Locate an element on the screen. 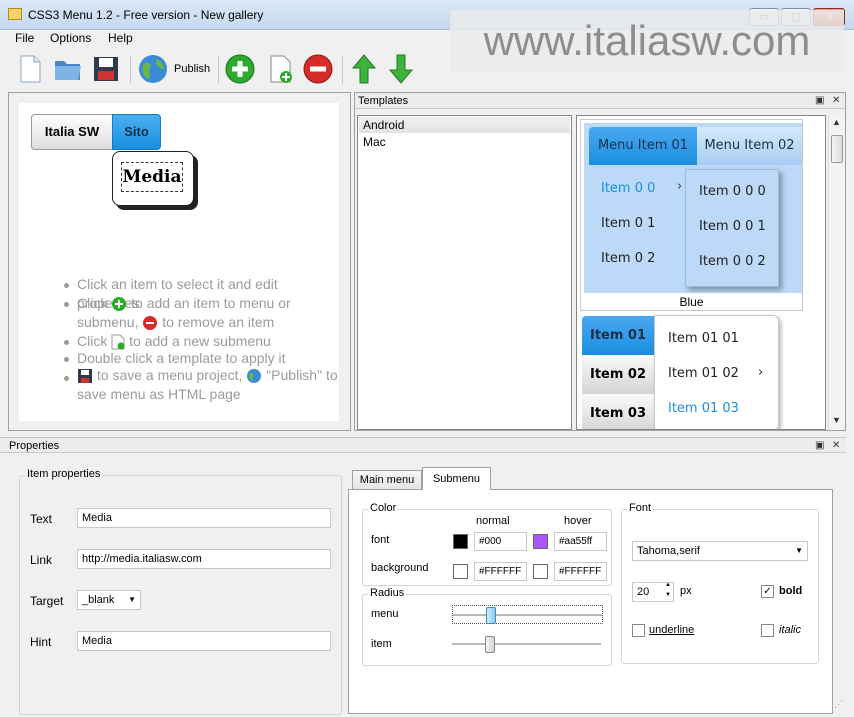 Image resolution: width=854 pixels, height=717 pixels. media-label: Media is located at coordinates (152, 177).